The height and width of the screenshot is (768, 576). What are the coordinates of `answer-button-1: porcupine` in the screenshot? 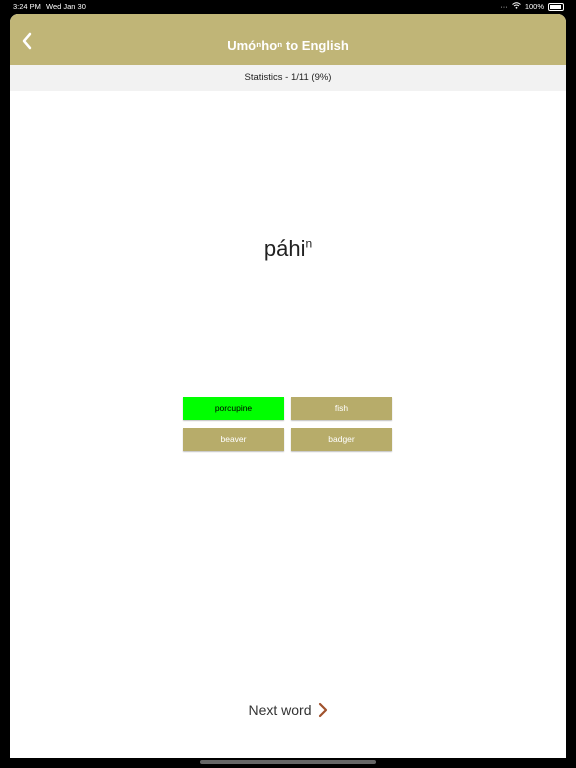 It's located at (233, 408).